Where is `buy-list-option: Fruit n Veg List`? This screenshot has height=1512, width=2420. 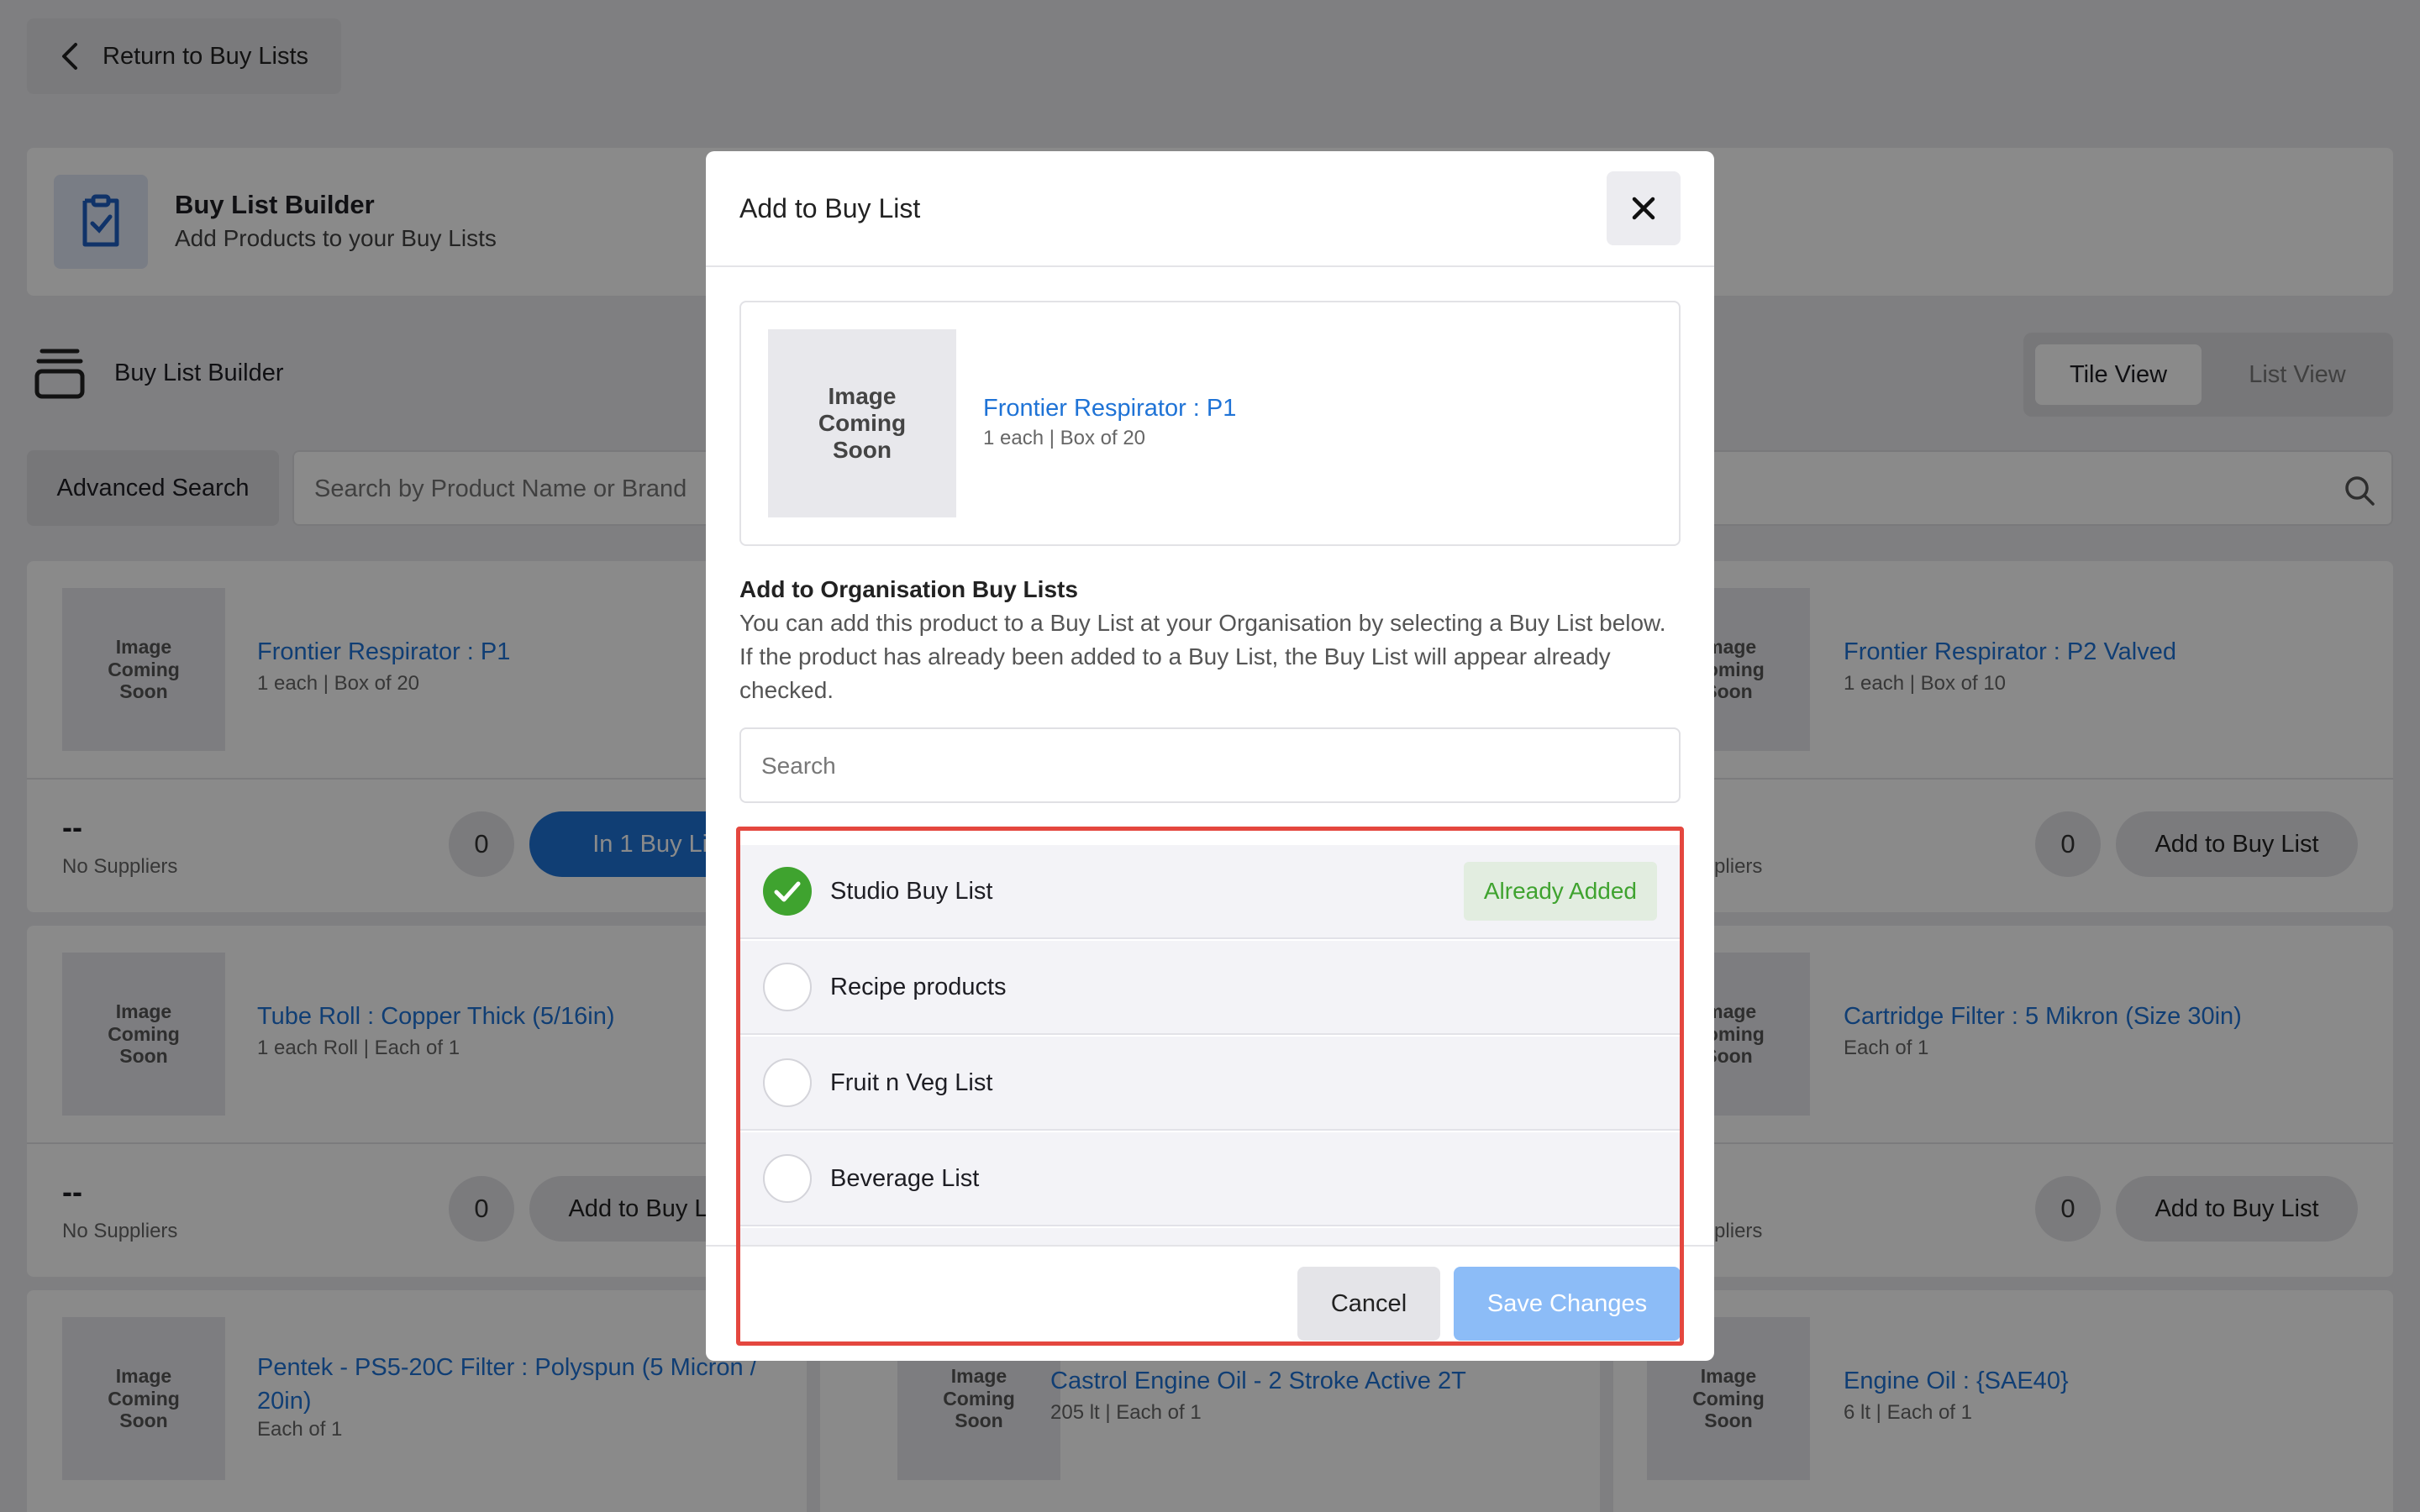 buy-list-option: Fruit n Veg List is located at coordinates (1210, 1084).